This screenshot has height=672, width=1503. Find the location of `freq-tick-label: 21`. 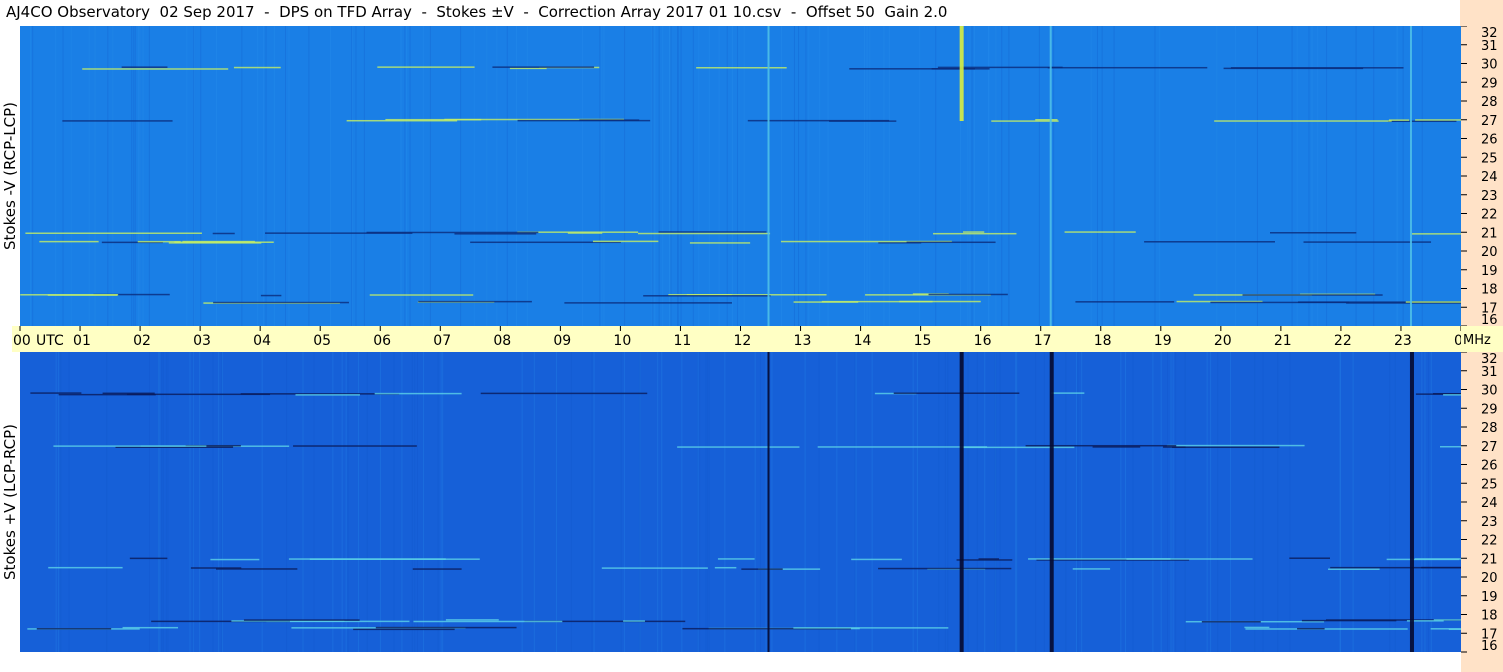

freq-tick-label: 21 is located at coordinates (1489, 559).